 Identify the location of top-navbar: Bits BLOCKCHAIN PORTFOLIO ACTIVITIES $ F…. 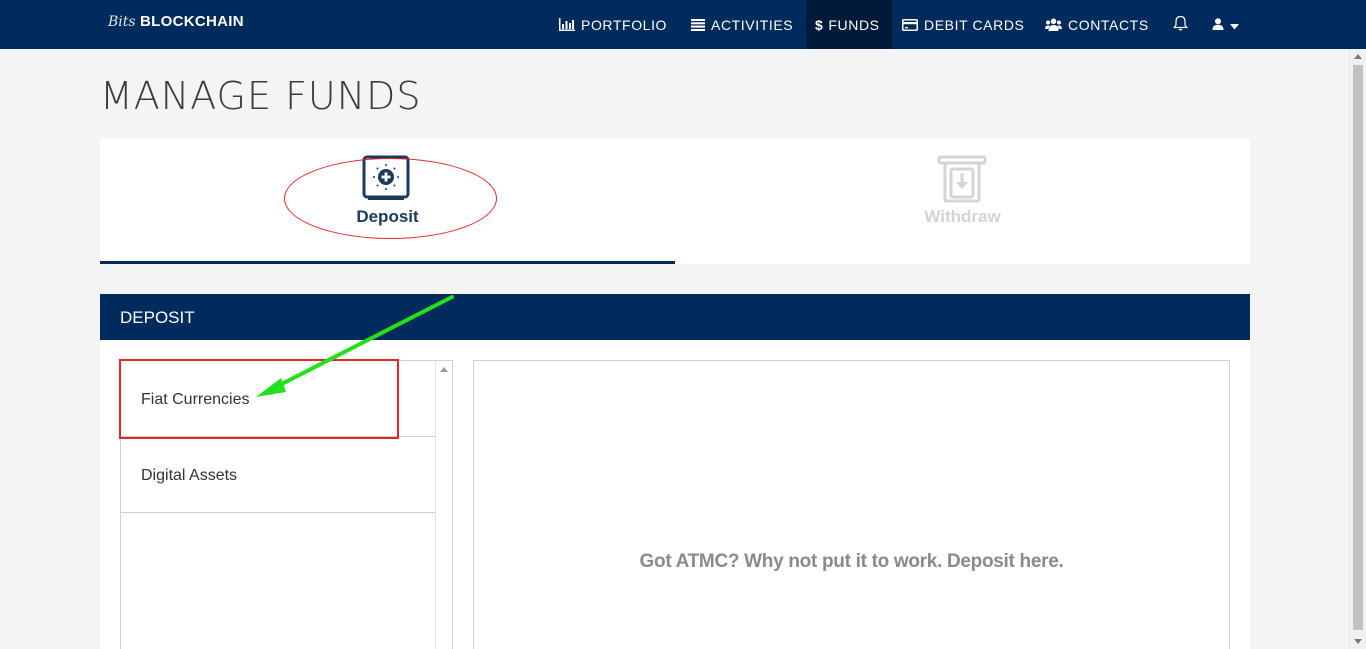
(683, 24).